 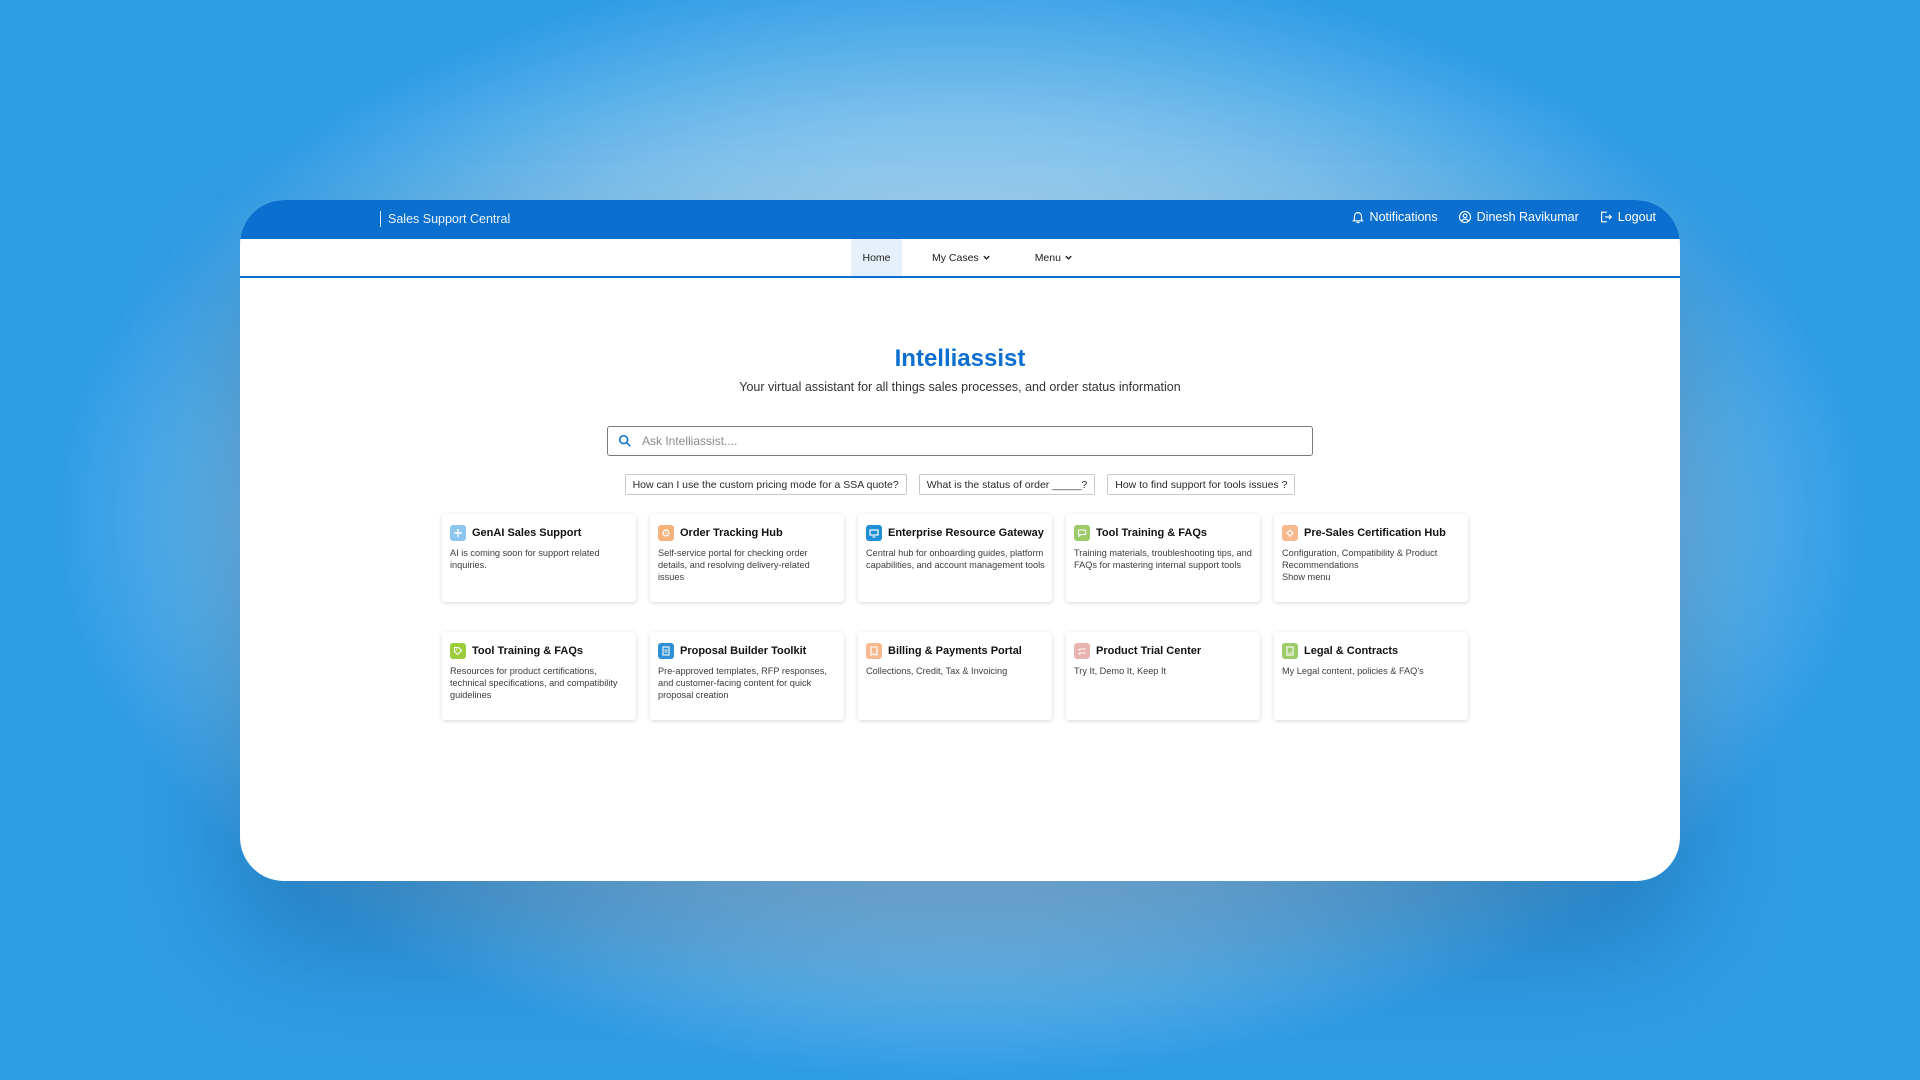 What do you see at coordinates (1047, 257) in the screenshot?
I see `nav-menu-label: Menu` at bounding box center [1047, 257].